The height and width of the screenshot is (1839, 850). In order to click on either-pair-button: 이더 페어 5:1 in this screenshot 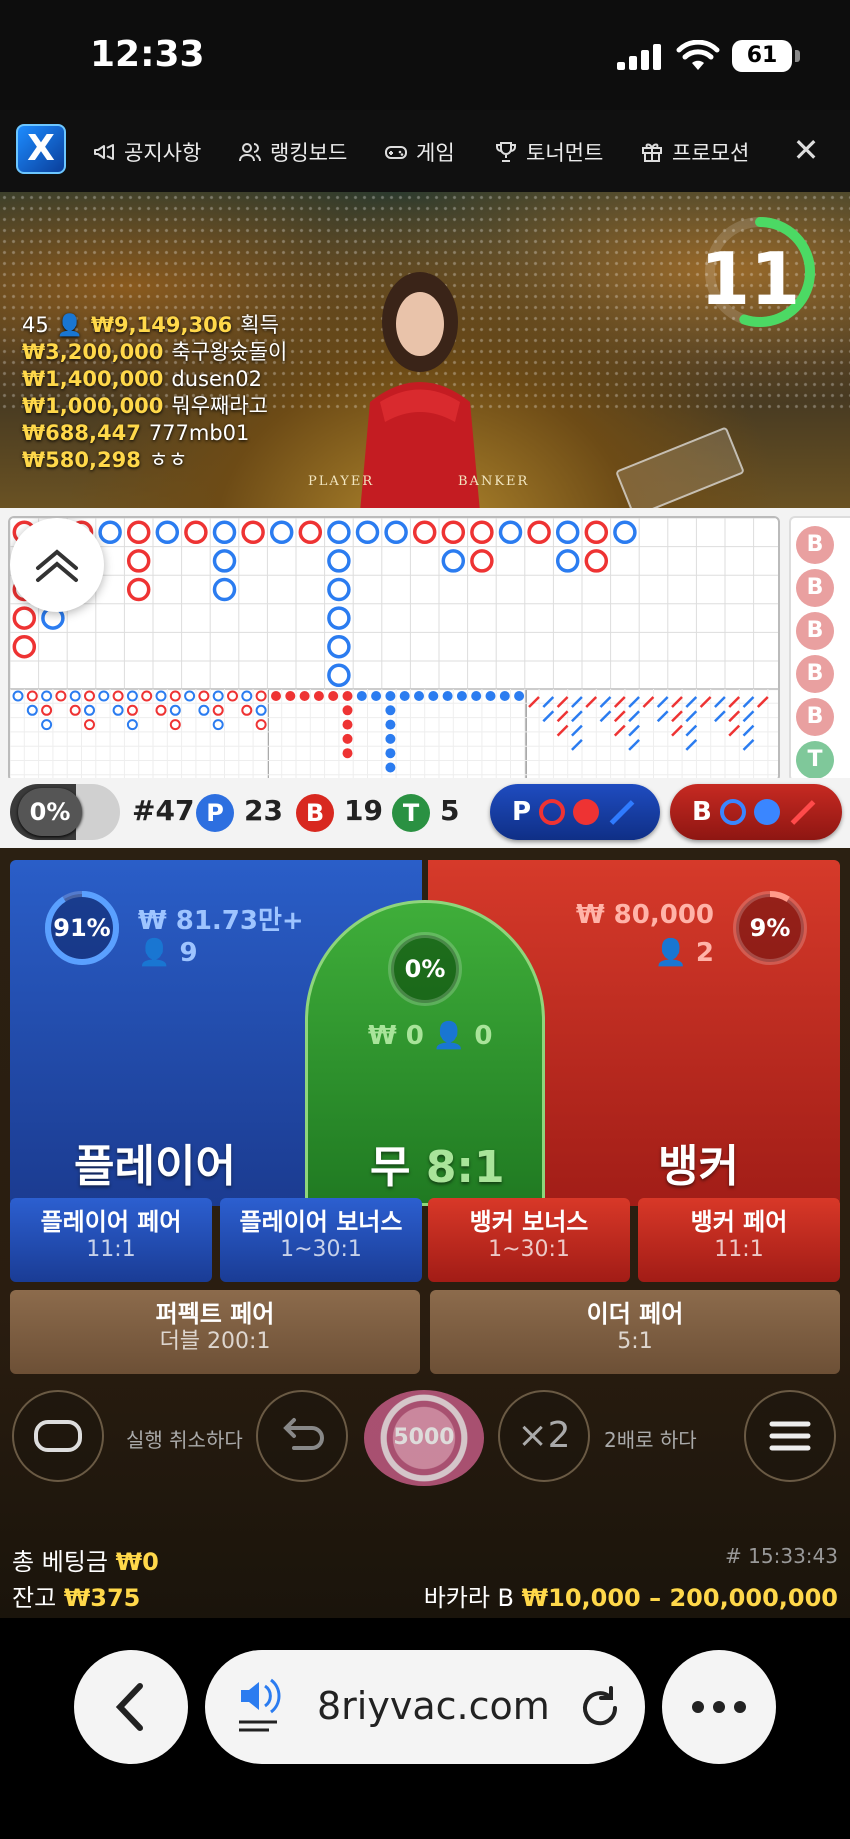, I will do `click(635, 1332)`.